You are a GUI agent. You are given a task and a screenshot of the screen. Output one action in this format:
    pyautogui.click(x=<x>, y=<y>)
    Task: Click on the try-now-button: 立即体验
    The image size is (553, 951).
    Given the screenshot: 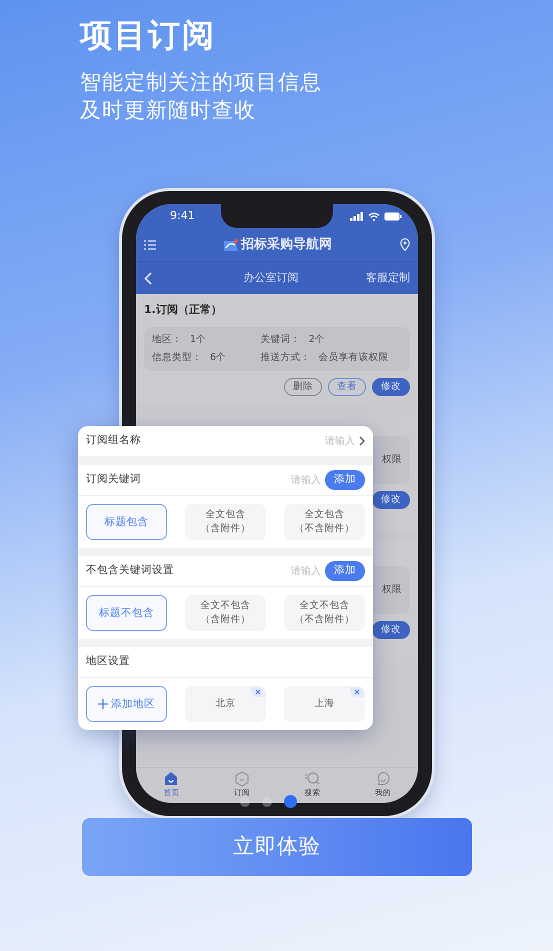 What is the action you would take?
    pyautogui.click(x=277, y=847)
    